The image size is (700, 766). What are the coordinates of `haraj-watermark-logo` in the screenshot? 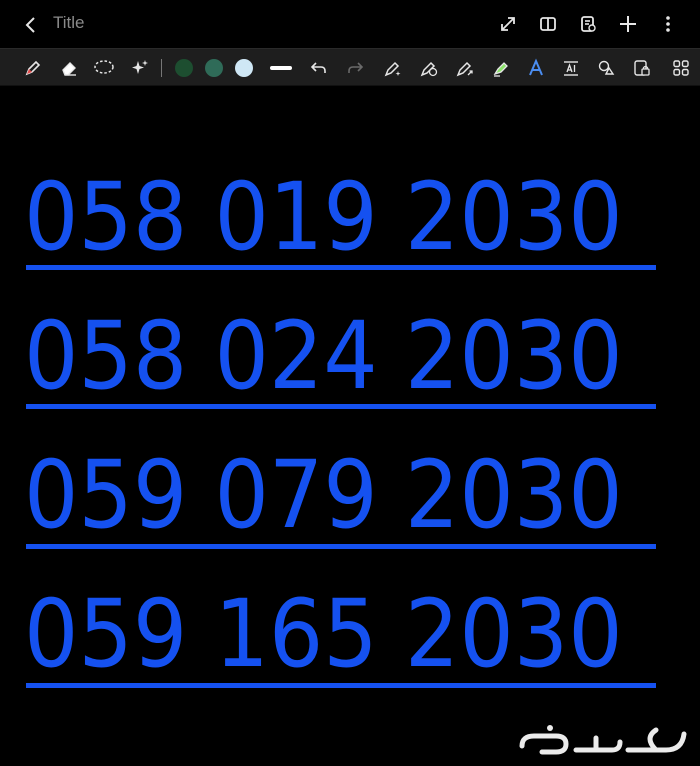 It's located at (603, 740).